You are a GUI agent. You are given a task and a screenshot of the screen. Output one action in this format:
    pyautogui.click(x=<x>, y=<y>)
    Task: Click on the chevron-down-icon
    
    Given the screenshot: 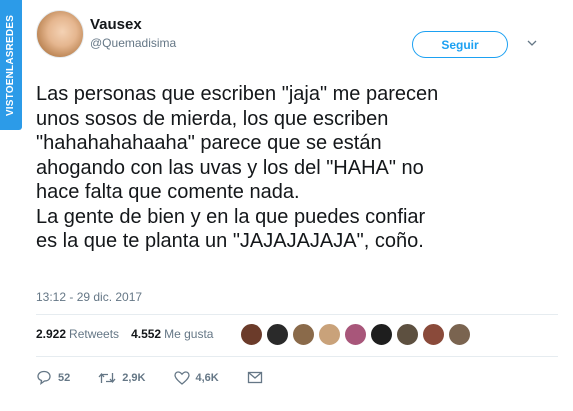 What is the action you would take?
    pyautogui.click(x=532, y=43)
    